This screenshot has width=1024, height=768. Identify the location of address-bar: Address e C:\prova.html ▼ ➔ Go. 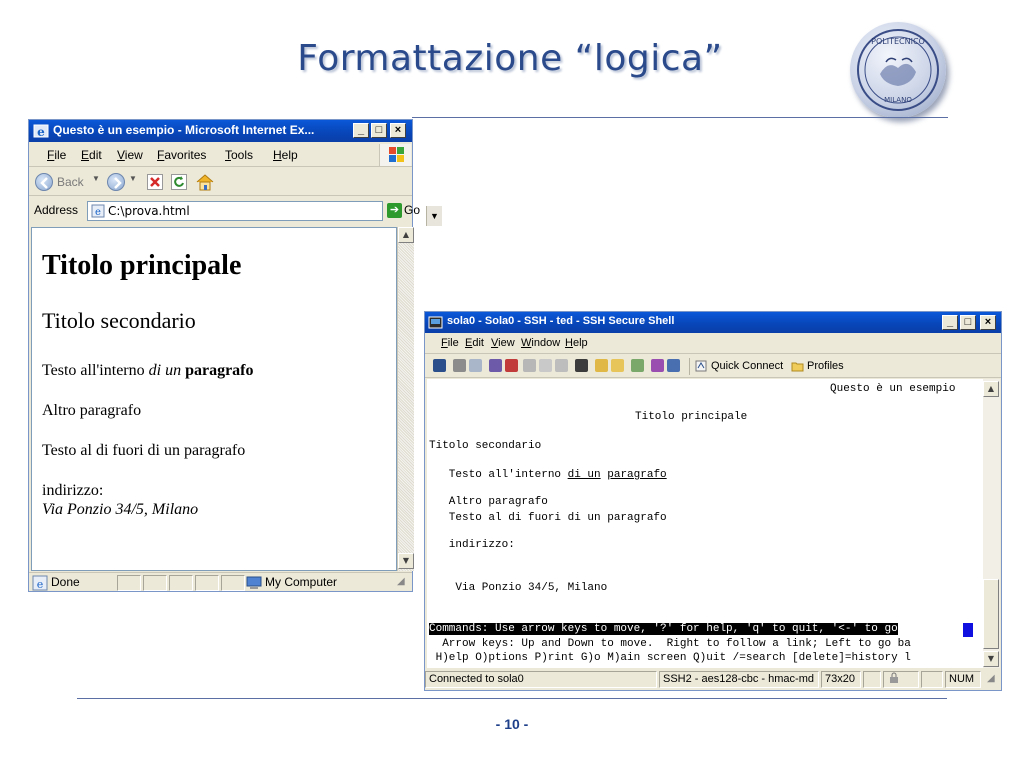
(235, 211).